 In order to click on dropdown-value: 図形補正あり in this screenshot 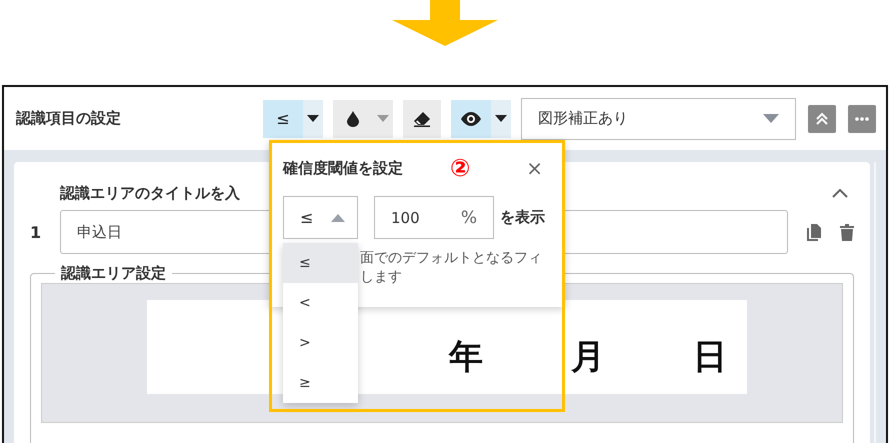, I will do `click(583, 118)`.